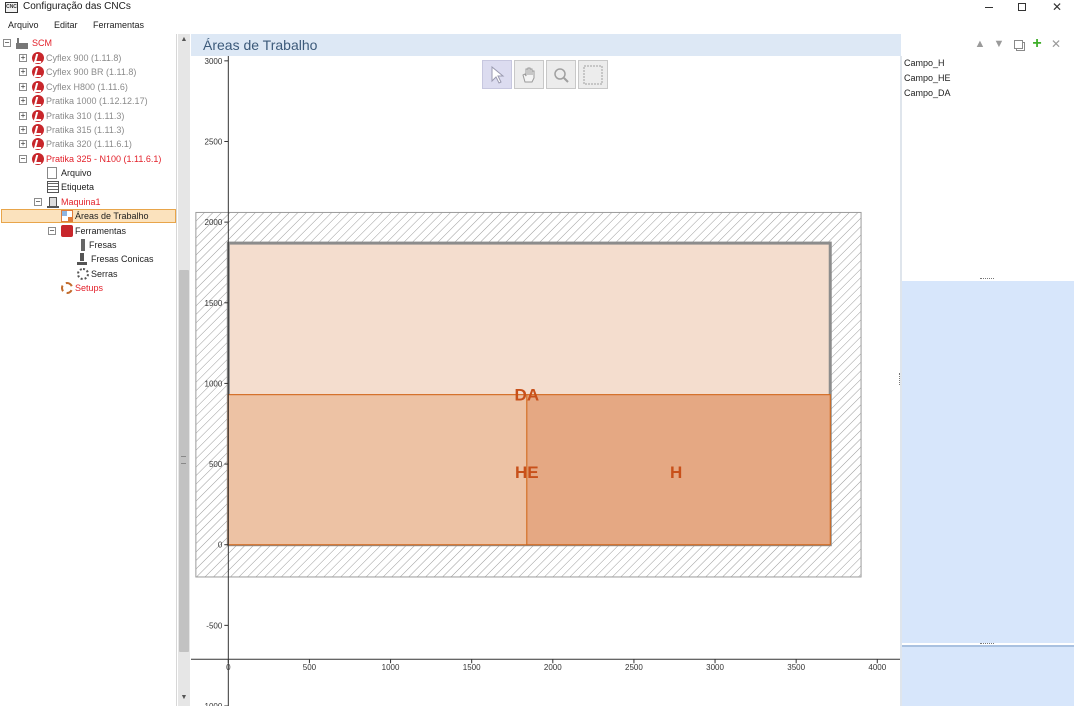 The height and width of the screenshot is (706, 1074). I want to click on tree-item-label: Maquina1, so click(81, 202).